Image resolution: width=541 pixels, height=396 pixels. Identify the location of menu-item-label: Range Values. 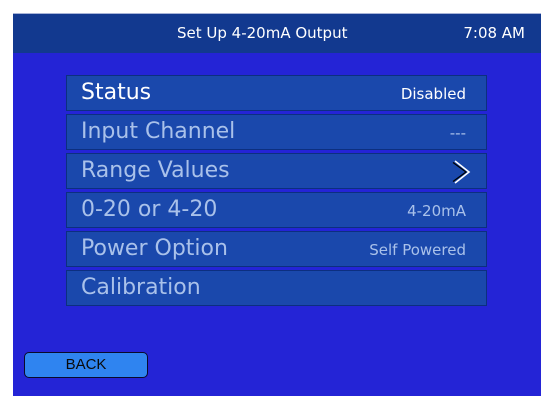
(155, 170).